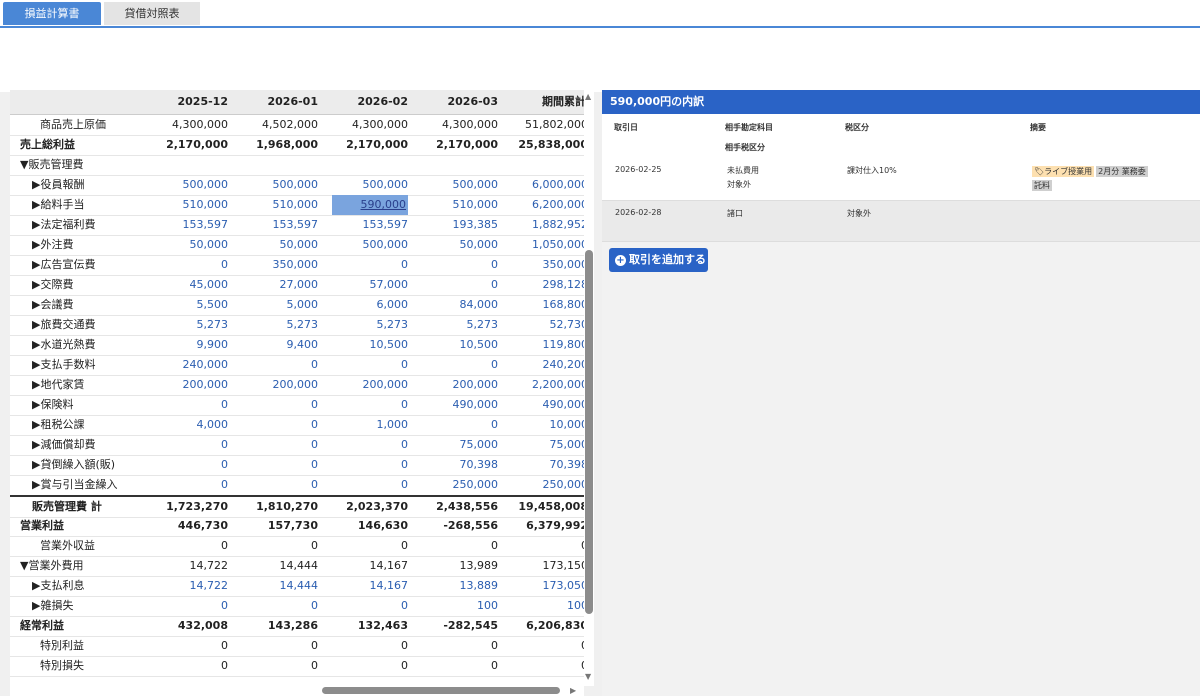  What do you see at coordinates (547, 205) in the screenshot?
I see `table-cell: 6,200,000` at bounding box center [547, 205].